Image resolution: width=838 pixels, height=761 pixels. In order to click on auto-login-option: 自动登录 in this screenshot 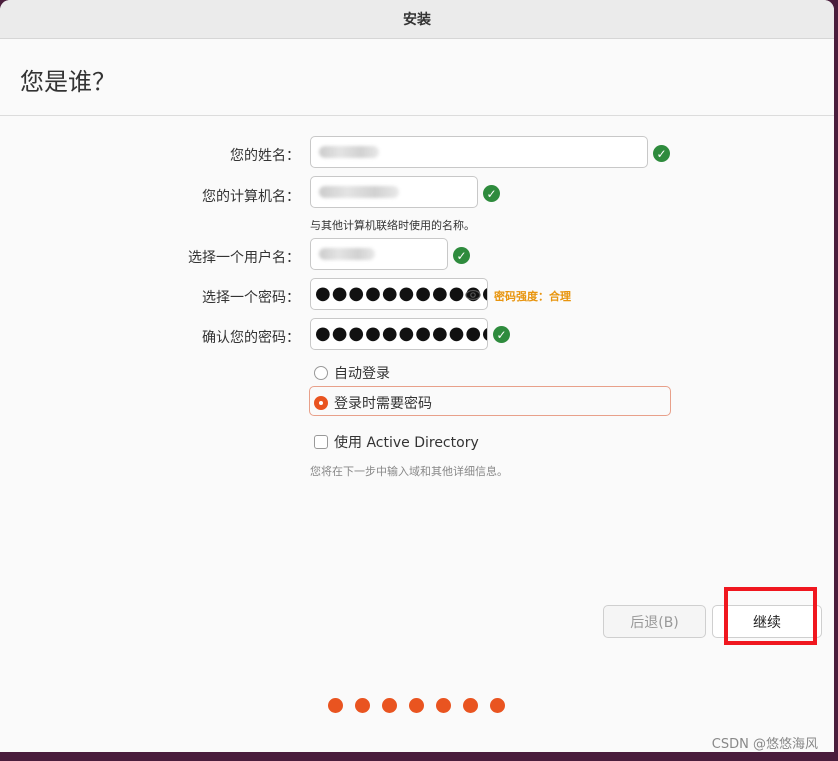, I will do `click(352, 373)`.